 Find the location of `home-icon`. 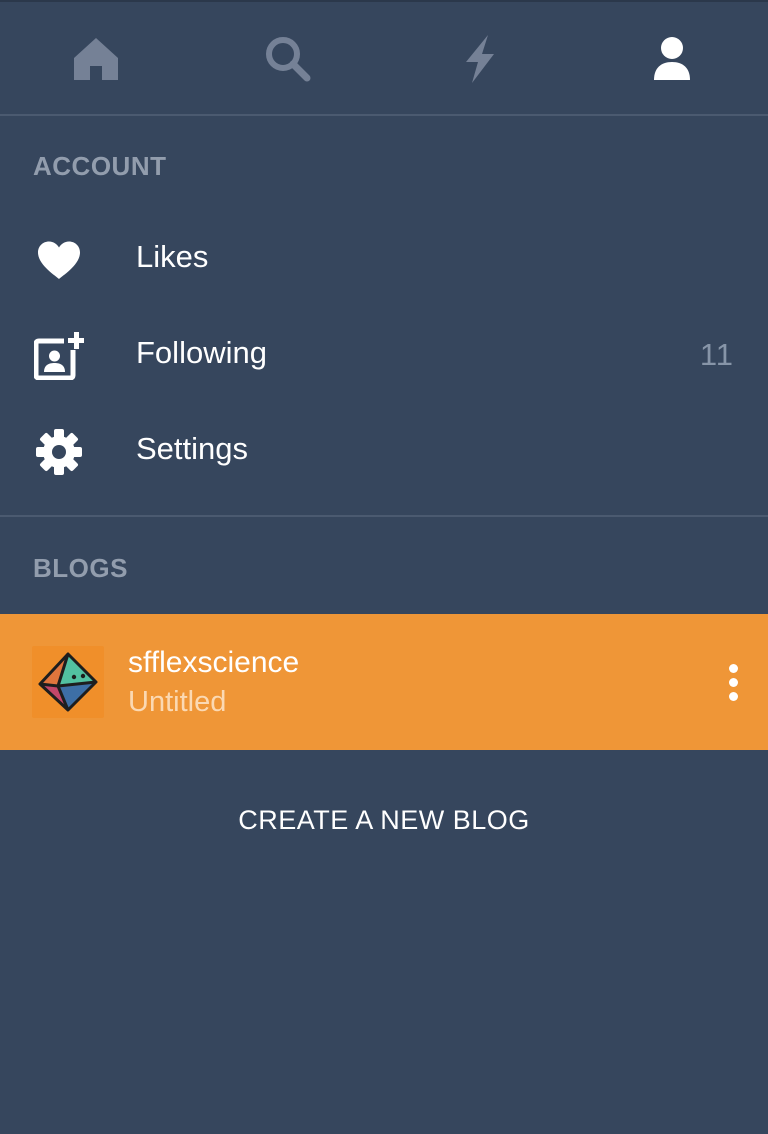

home-icon is located at coordinates (96, 59).